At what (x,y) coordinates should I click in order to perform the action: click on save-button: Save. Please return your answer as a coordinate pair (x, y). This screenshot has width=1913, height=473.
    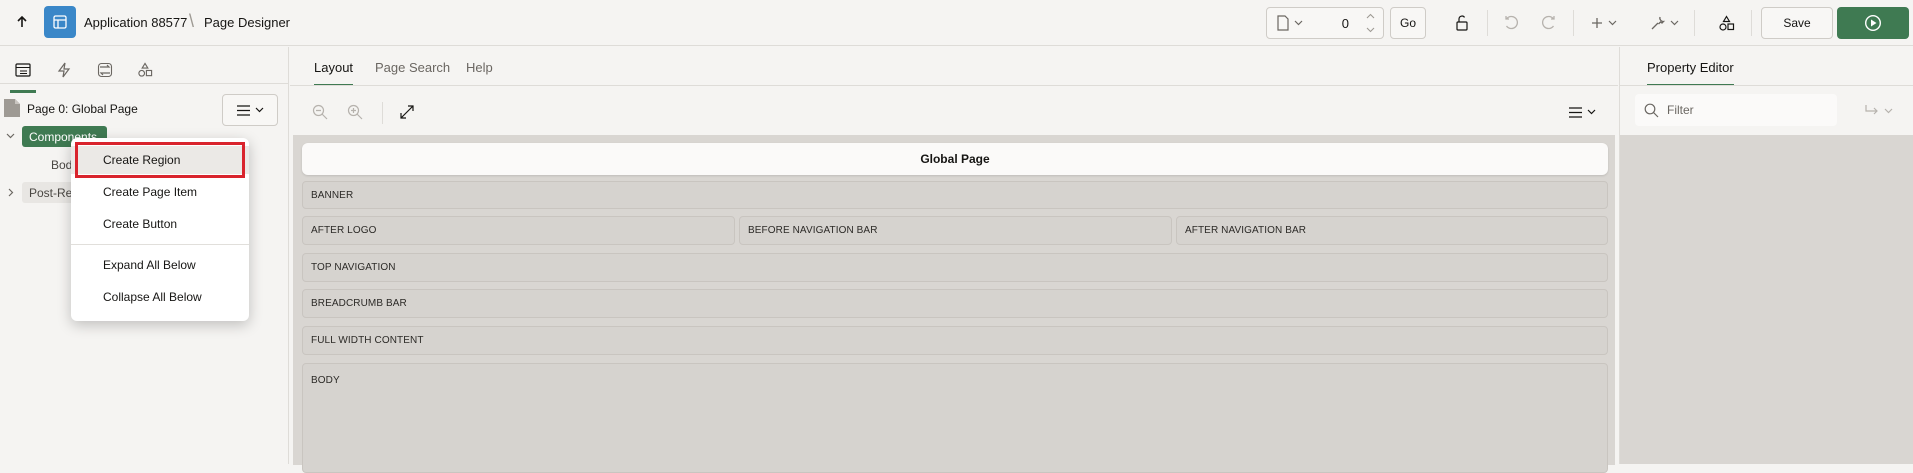
    Looking at the image, I should click on (1797, 23).